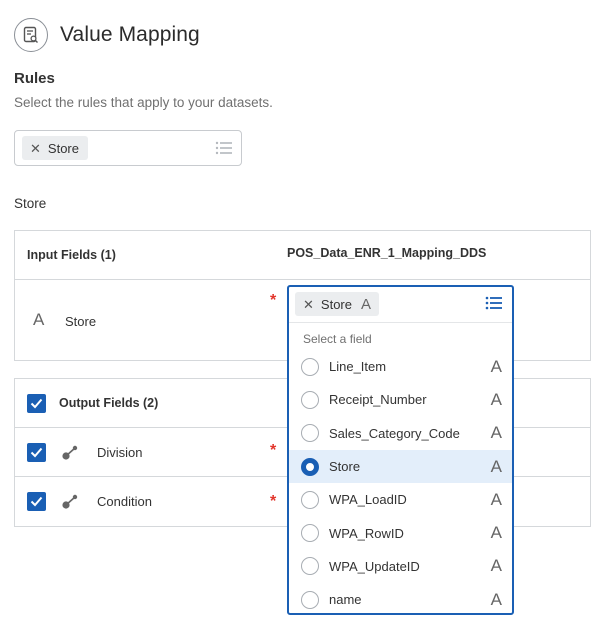 The height and width of the screenshot is (628, 600). What do you see at coordinates (400, 466) in the screenshot?
I see `field-option: Store A` at bounding box center [400, 466].